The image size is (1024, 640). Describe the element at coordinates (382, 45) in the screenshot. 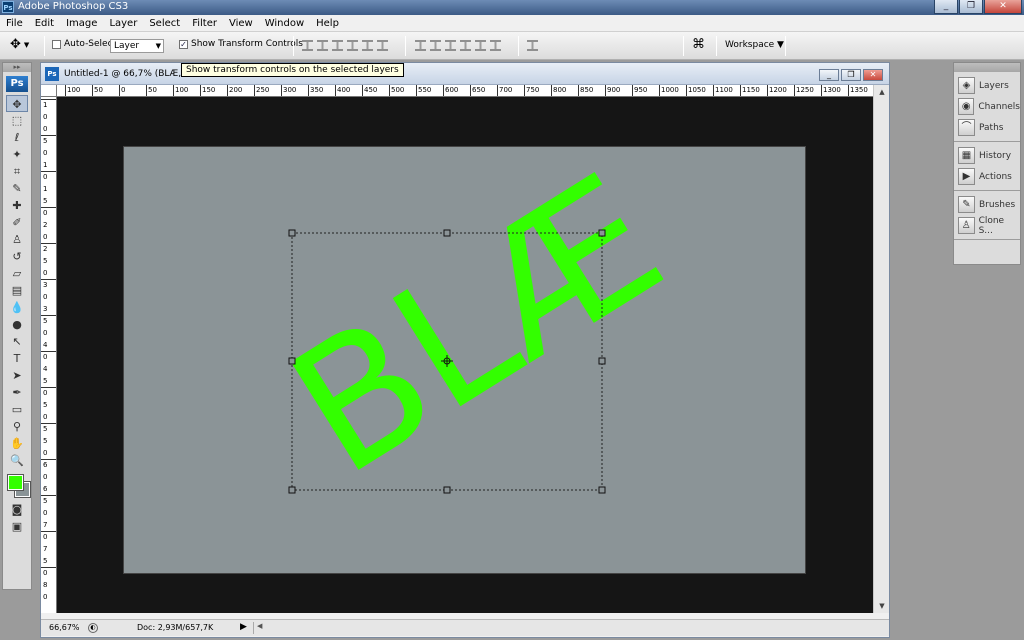

I see `align-right-icon` at that location.